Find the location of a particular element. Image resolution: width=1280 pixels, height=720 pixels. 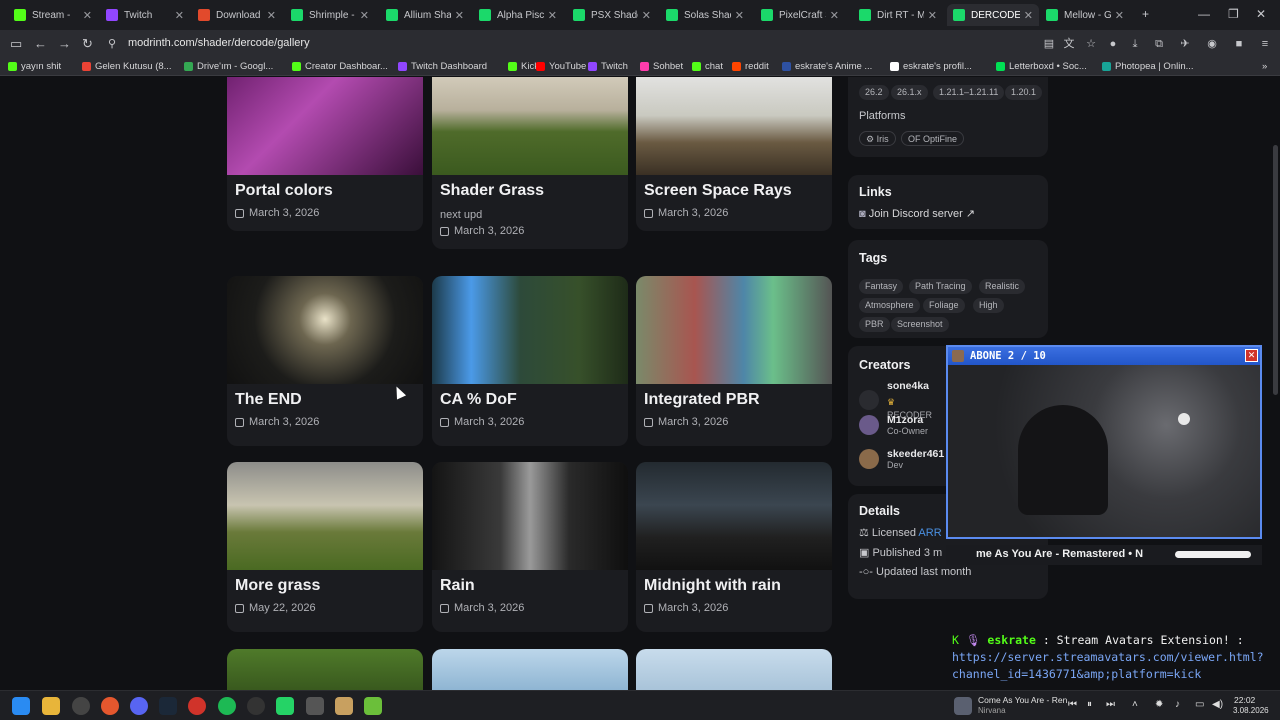

browser-tab: Mellow - Ga ✕ is located at coordinates (1085, 15).